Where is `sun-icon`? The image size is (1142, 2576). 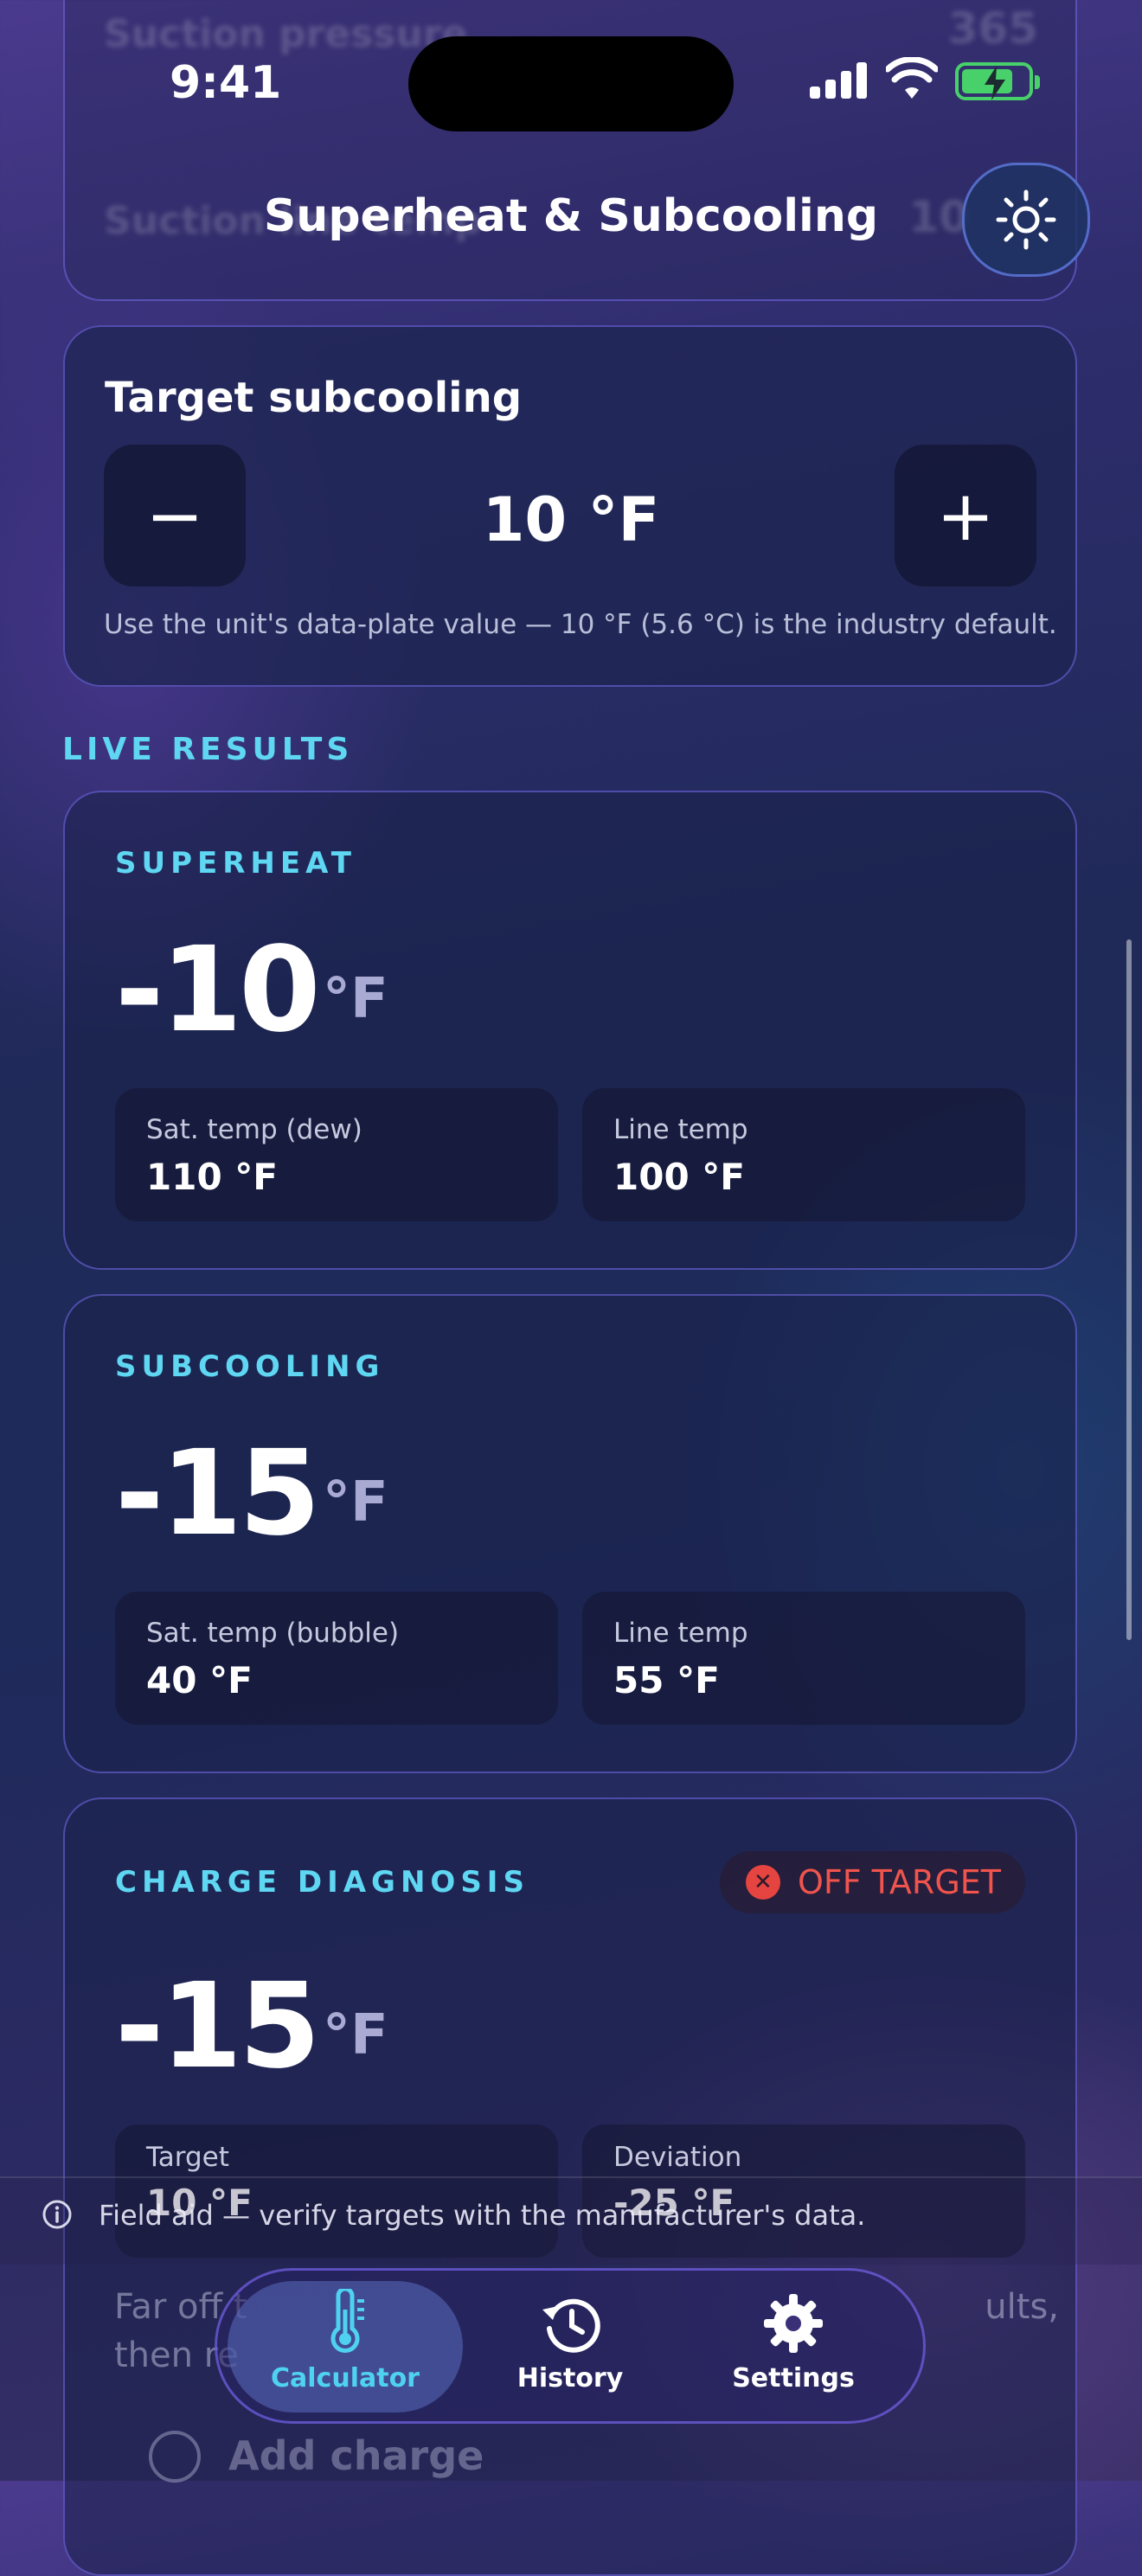 sun-icon is located at coordinates (1026, 219).